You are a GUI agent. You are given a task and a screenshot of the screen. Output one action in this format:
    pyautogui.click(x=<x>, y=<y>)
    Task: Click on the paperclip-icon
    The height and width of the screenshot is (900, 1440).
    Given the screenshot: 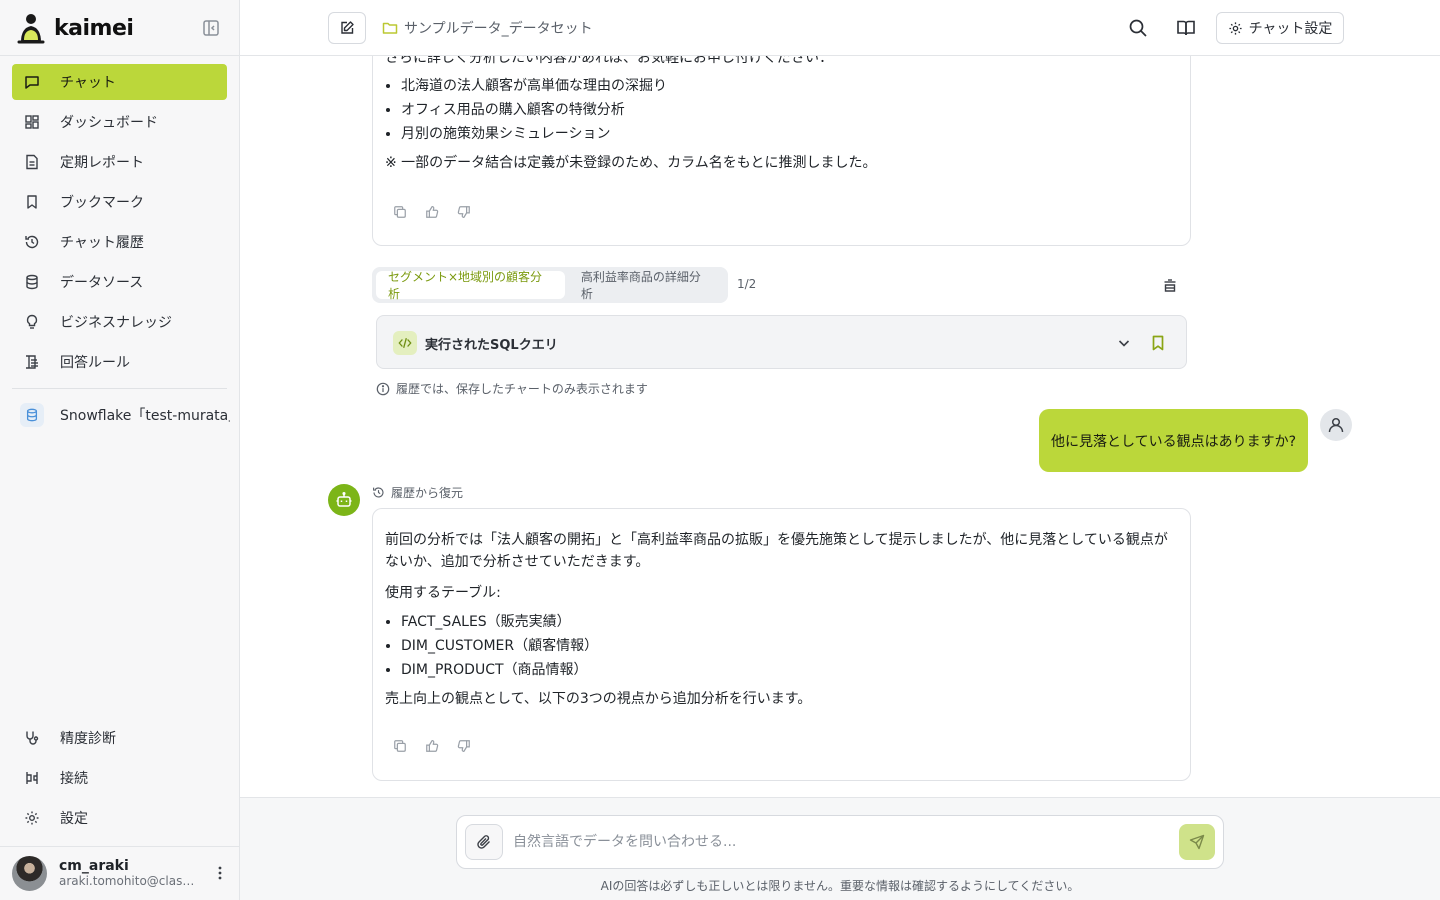 What is the action you would take?
    pyautogui.click(x=484, y=842)
    